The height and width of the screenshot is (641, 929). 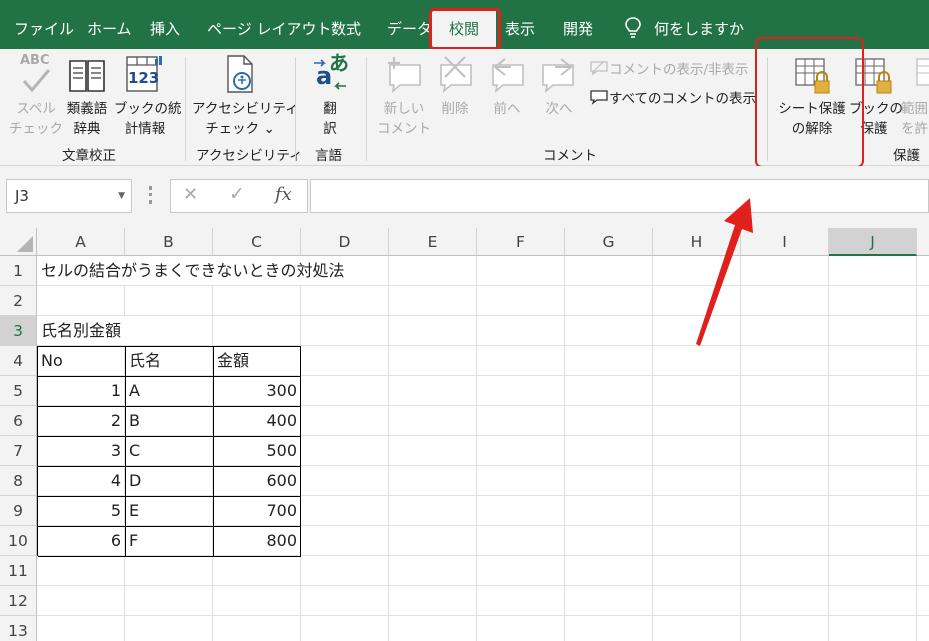 I want to click on column-header-i: I, so click(x=785, y=242).